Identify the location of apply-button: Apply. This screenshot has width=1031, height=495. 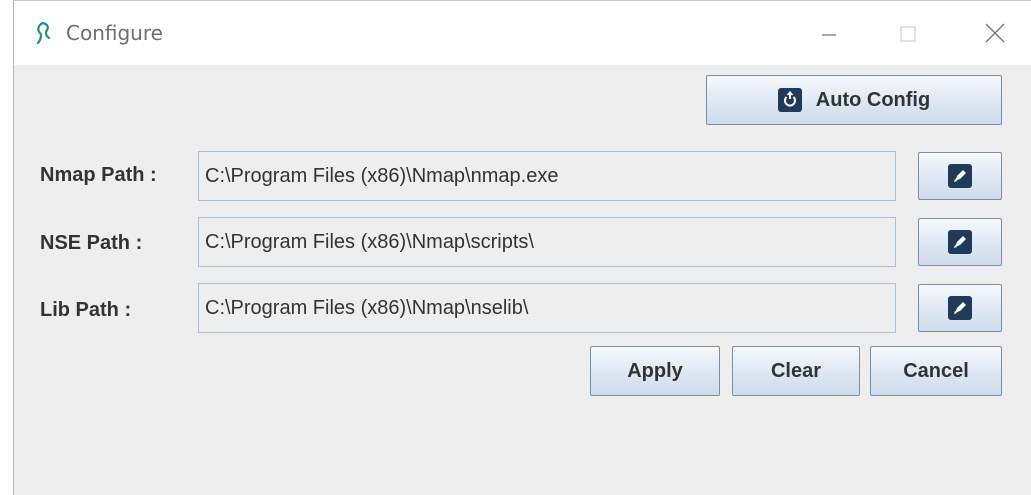
(655, 371).